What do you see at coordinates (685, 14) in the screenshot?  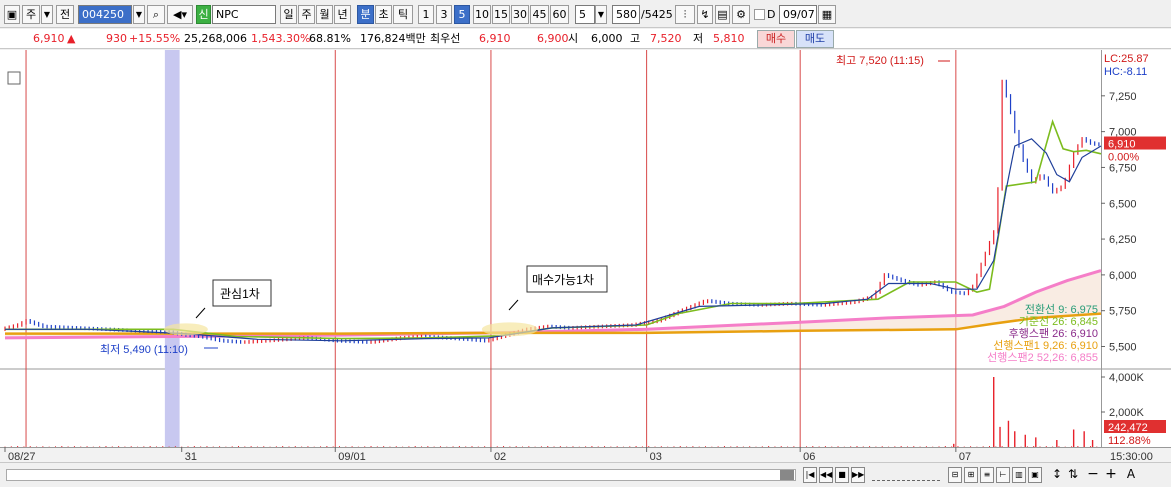 I see `candle-icon: ⫶` at bounding box center [685, 14].